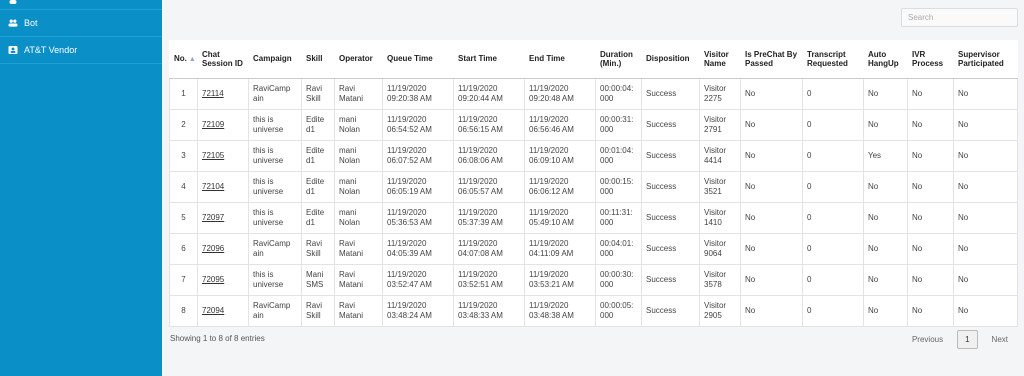 This screenshot has height=376, width=1024. What do you see at coordinates (489, 124) in the screenshot?
I see `table-cell: 11/19/2020 06:56:15 AM` at bounding box center [489, 124].